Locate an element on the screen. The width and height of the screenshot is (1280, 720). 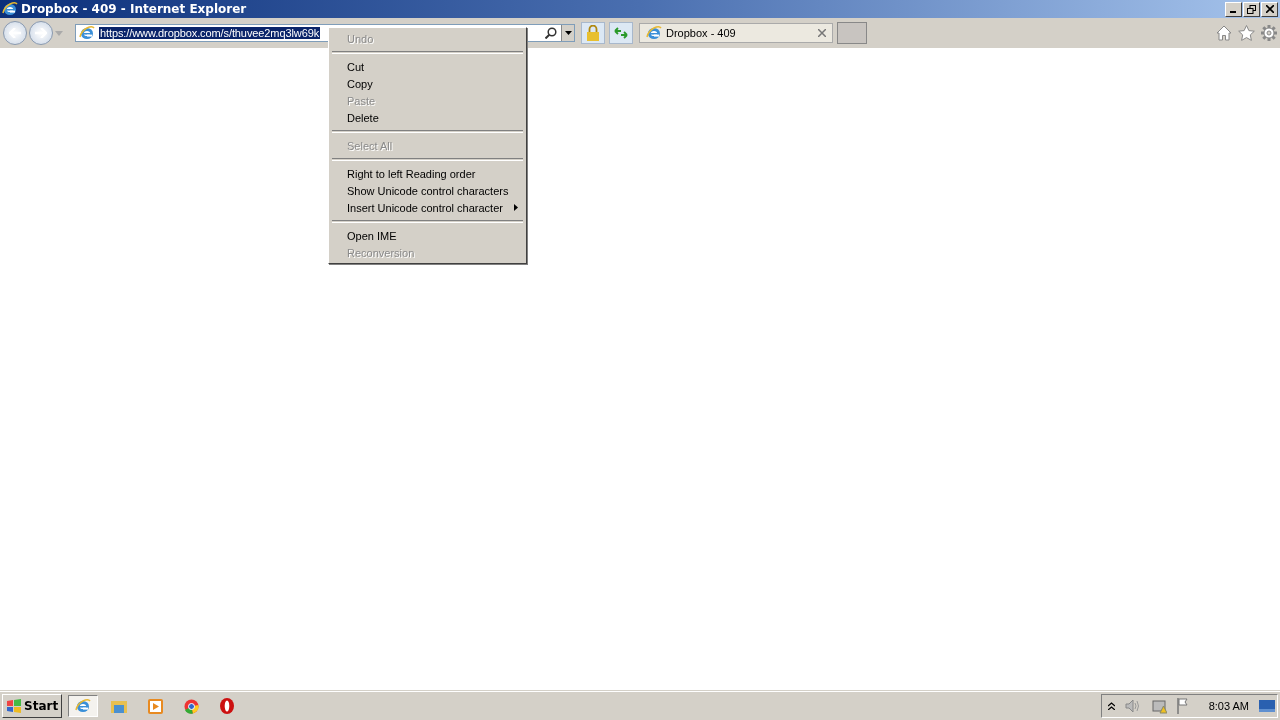
site-icon is located at coordinates (87, 33).